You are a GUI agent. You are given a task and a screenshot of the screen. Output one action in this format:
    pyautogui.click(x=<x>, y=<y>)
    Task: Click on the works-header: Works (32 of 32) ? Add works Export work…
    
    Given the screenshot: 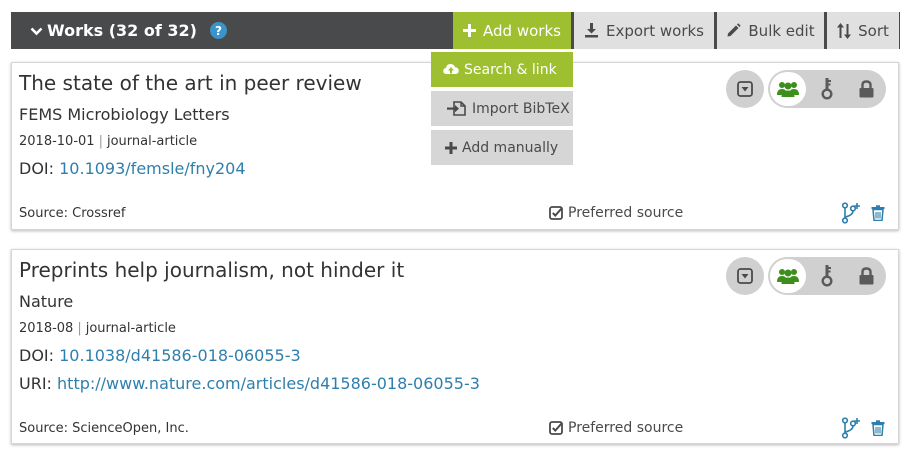 What is the action you would take?
    pyautogui.click(x=455, y=30)
    